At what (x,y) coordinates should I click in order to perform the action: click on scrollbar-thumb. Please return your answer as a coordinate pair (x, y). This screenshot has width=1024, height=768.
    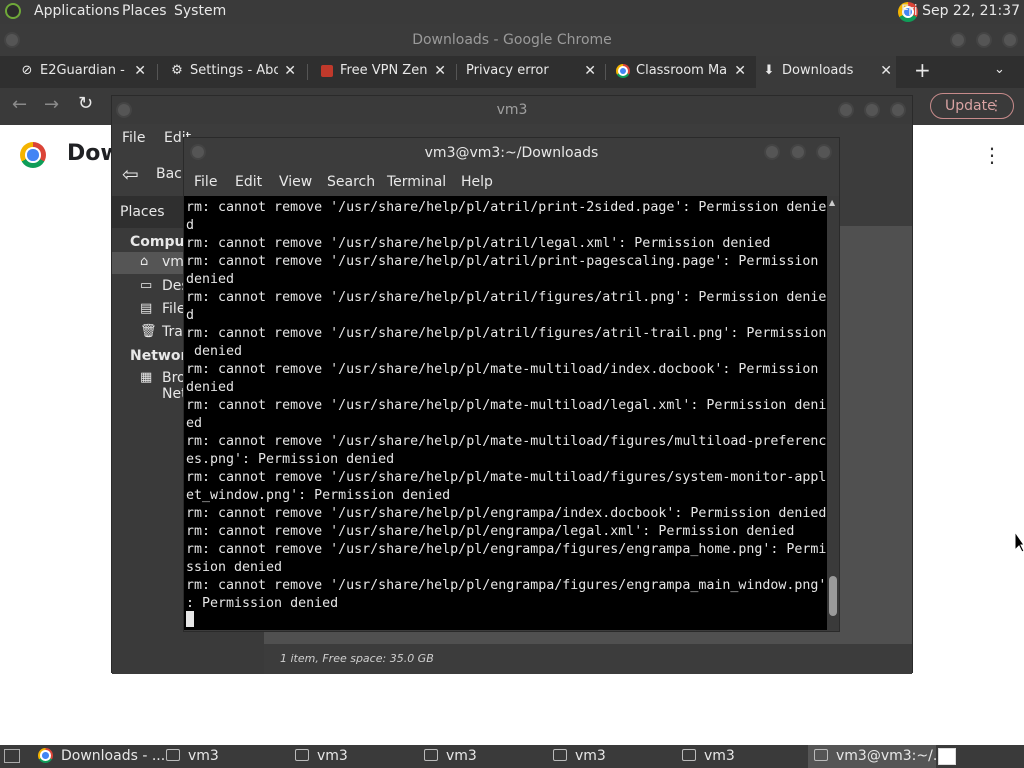
    Looking at the image, I should click on (833, 596).